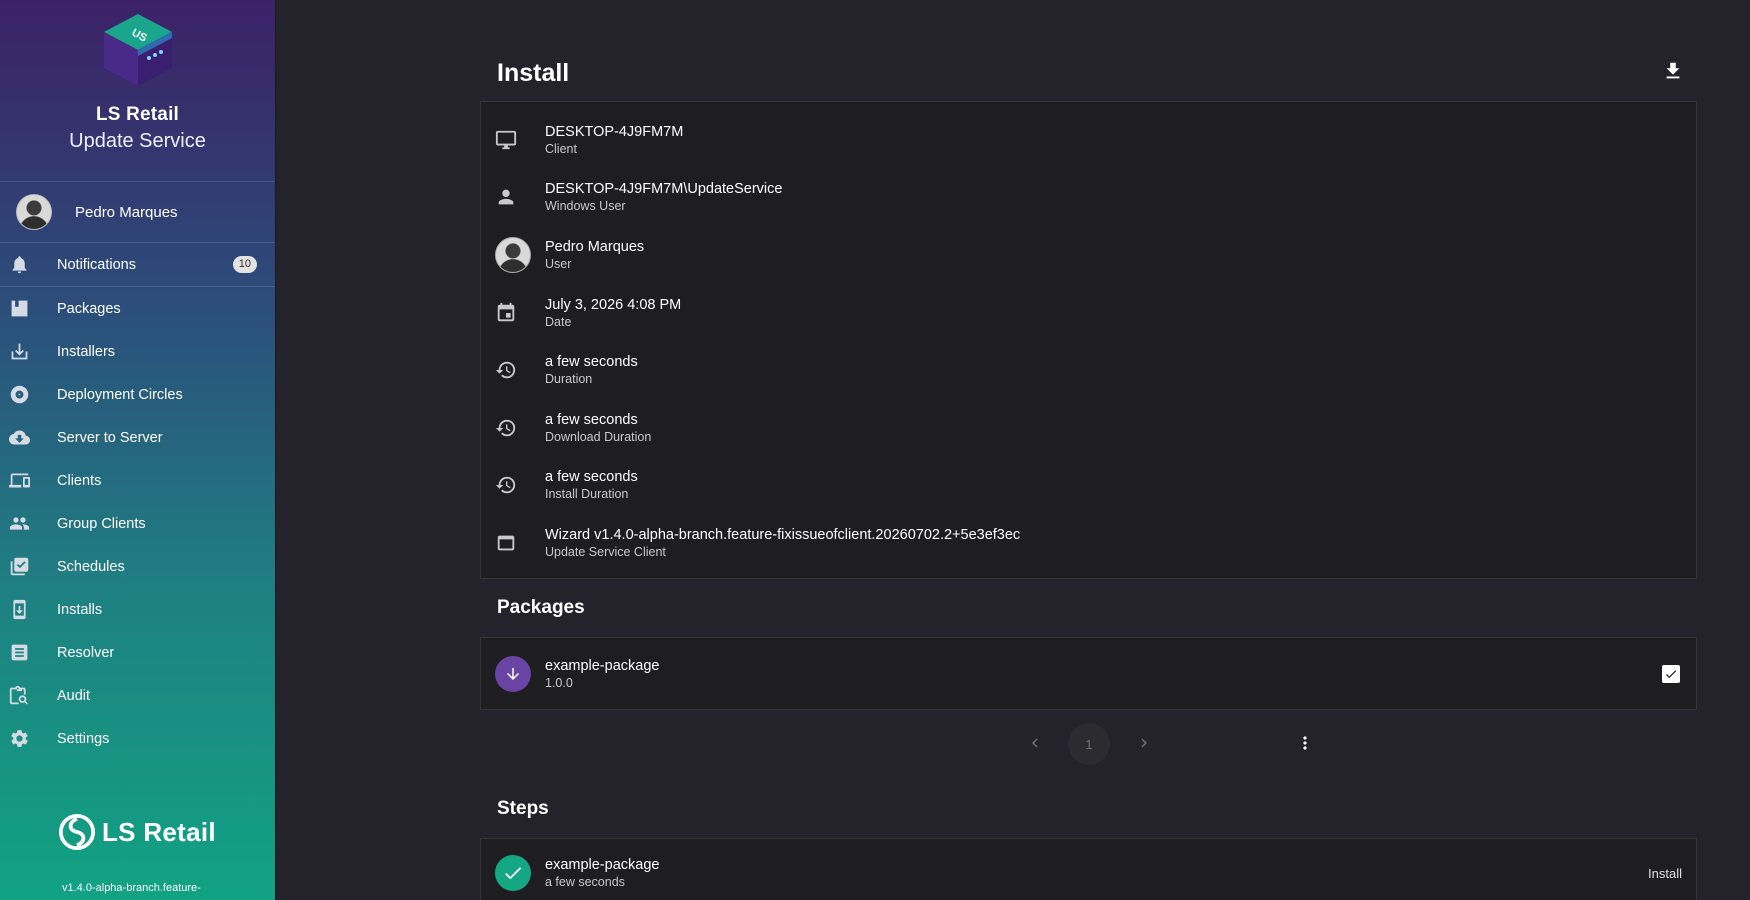  I want to click on sidebar-item-schedules: Schedules, so click(137, 566).